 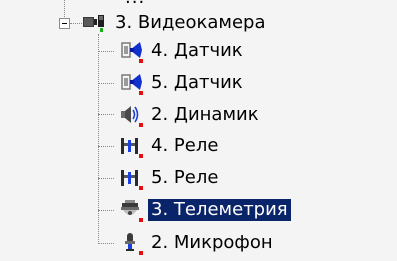 I want to click on tree-node-sensor-5: 5. Датчик, so click(x=182, y=83).